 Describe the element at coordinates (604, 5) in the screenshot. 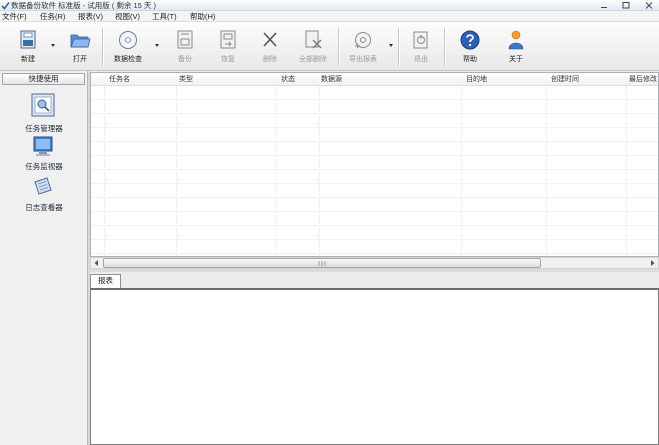

I see `minimize-icon` at that location.